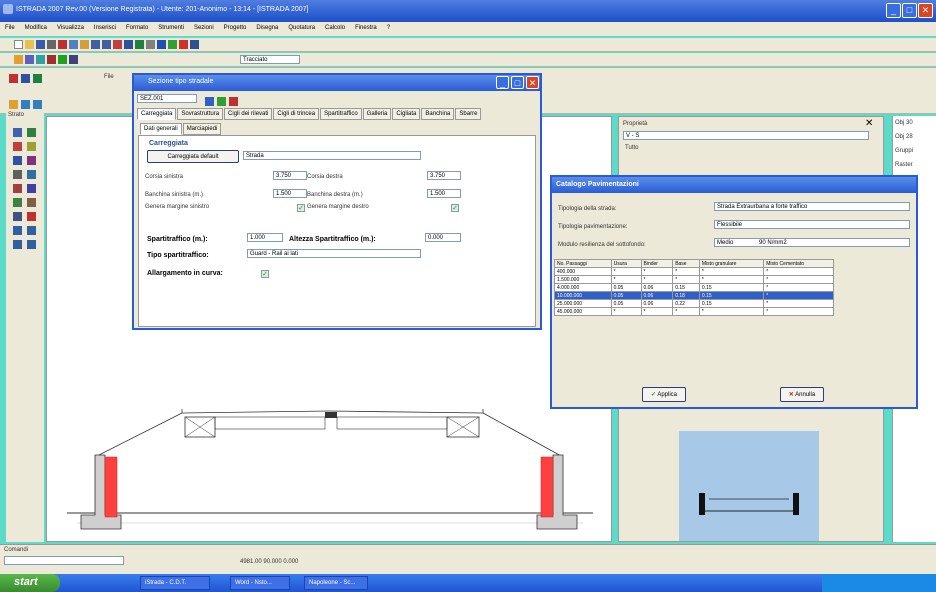 This screenshot has width=936, height=592. What do you see at coordinates (31, 244) in the screenshot?
I see `measure-tool-icon` at bounding box center [31, 244].